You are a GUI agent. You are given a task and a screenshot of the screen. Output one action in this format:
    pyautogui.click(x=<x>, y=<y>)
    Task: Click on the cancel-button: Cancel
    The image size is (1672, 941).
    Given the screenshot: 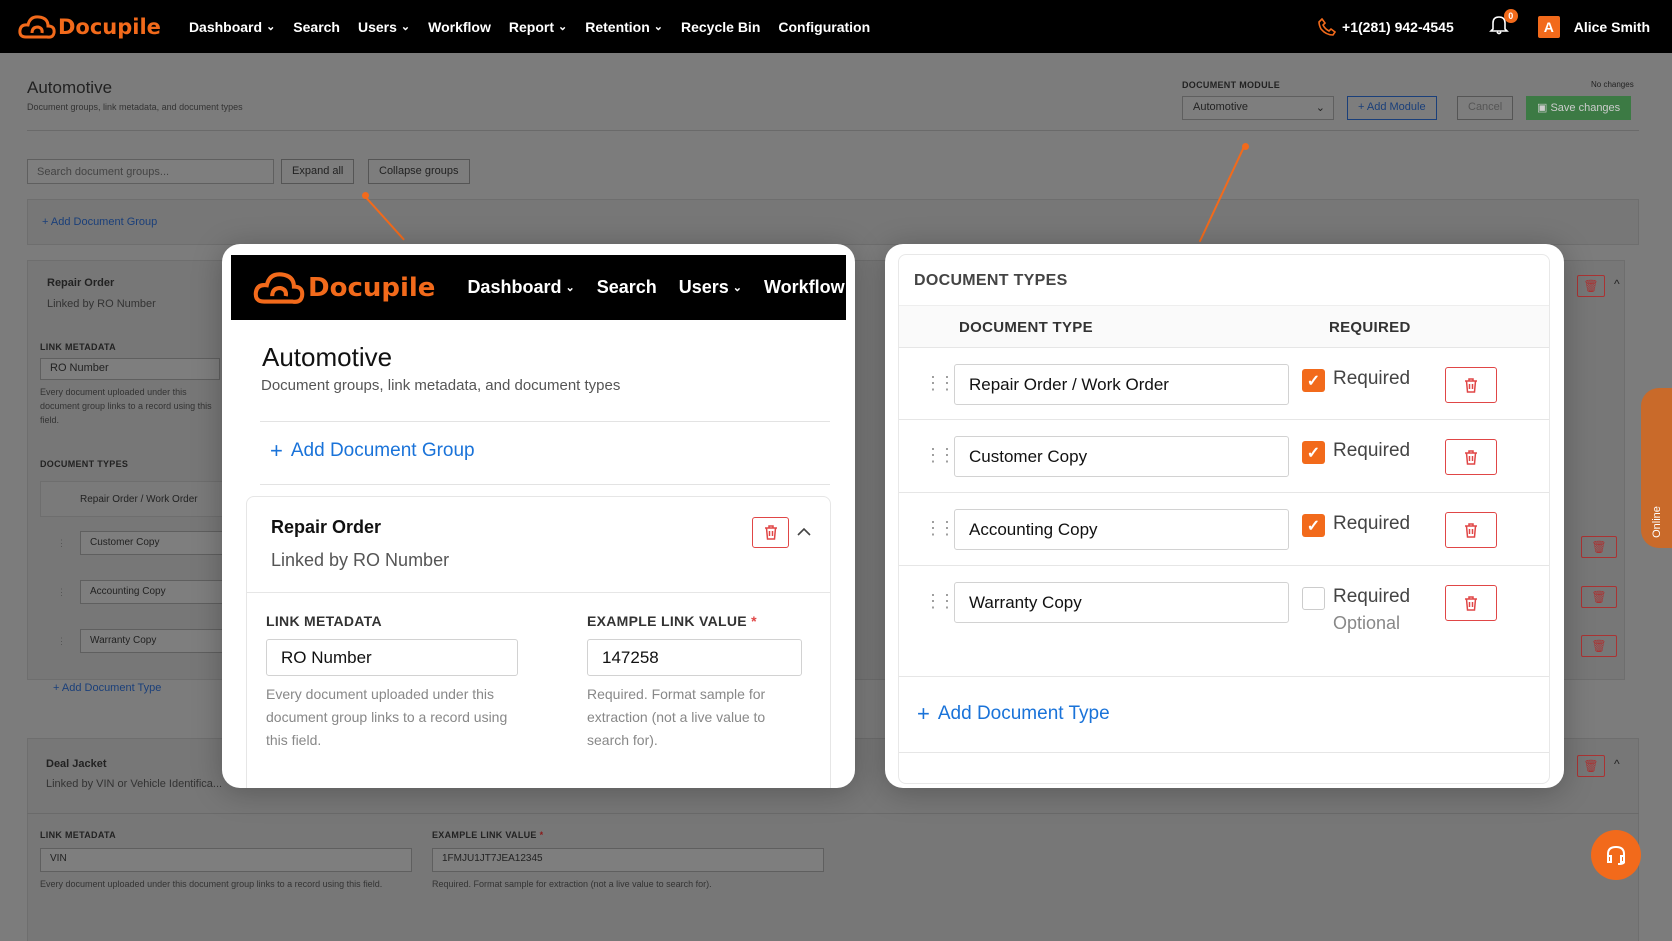 What is the action you would take?
    pyautogui.click(x=1485, y=108)
    